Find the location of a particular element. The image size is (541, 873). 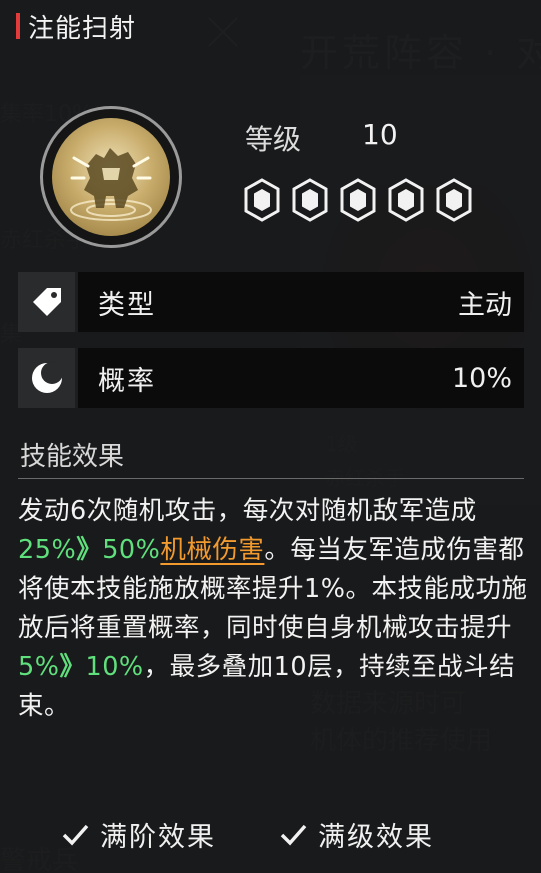

checkbox-label: 满级效果 is located at coordinates (376, 837).